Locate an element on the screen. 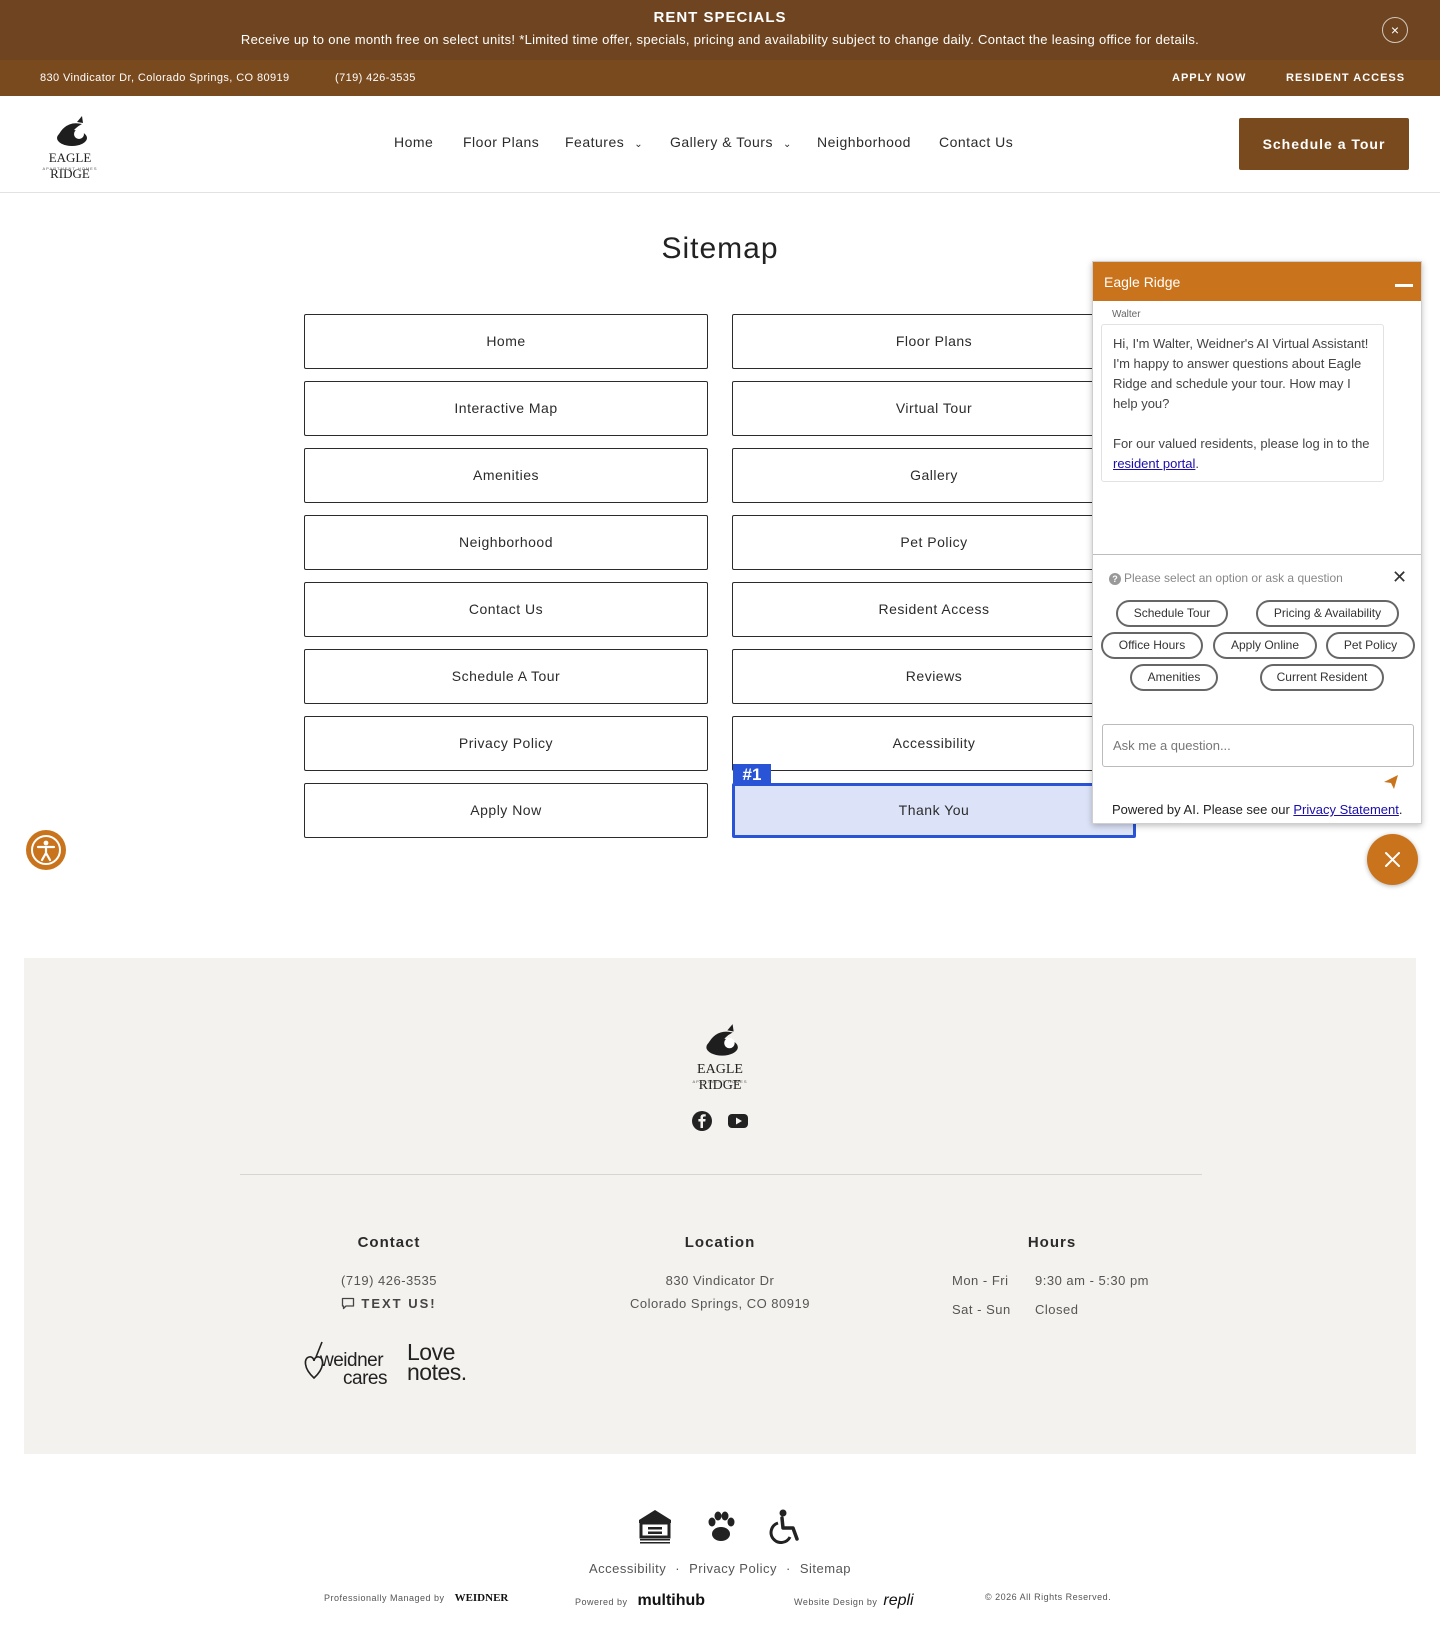 The image size is (1440, 1631). website-design-credit: Website Design by repli is located at coordinates (854, 1601).